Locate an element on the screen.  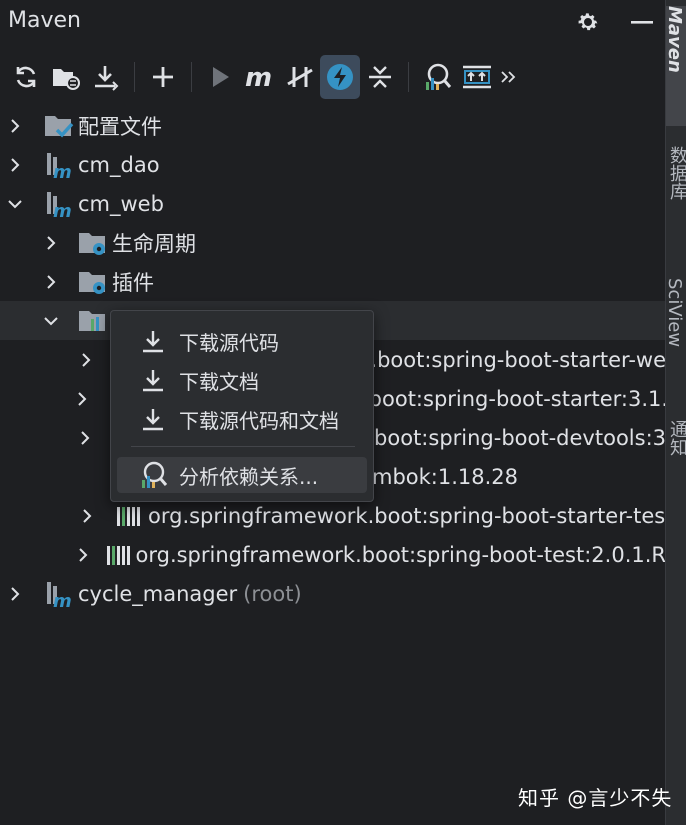
menu-item-label: 下载文档 is located at coordinates (219, 381).